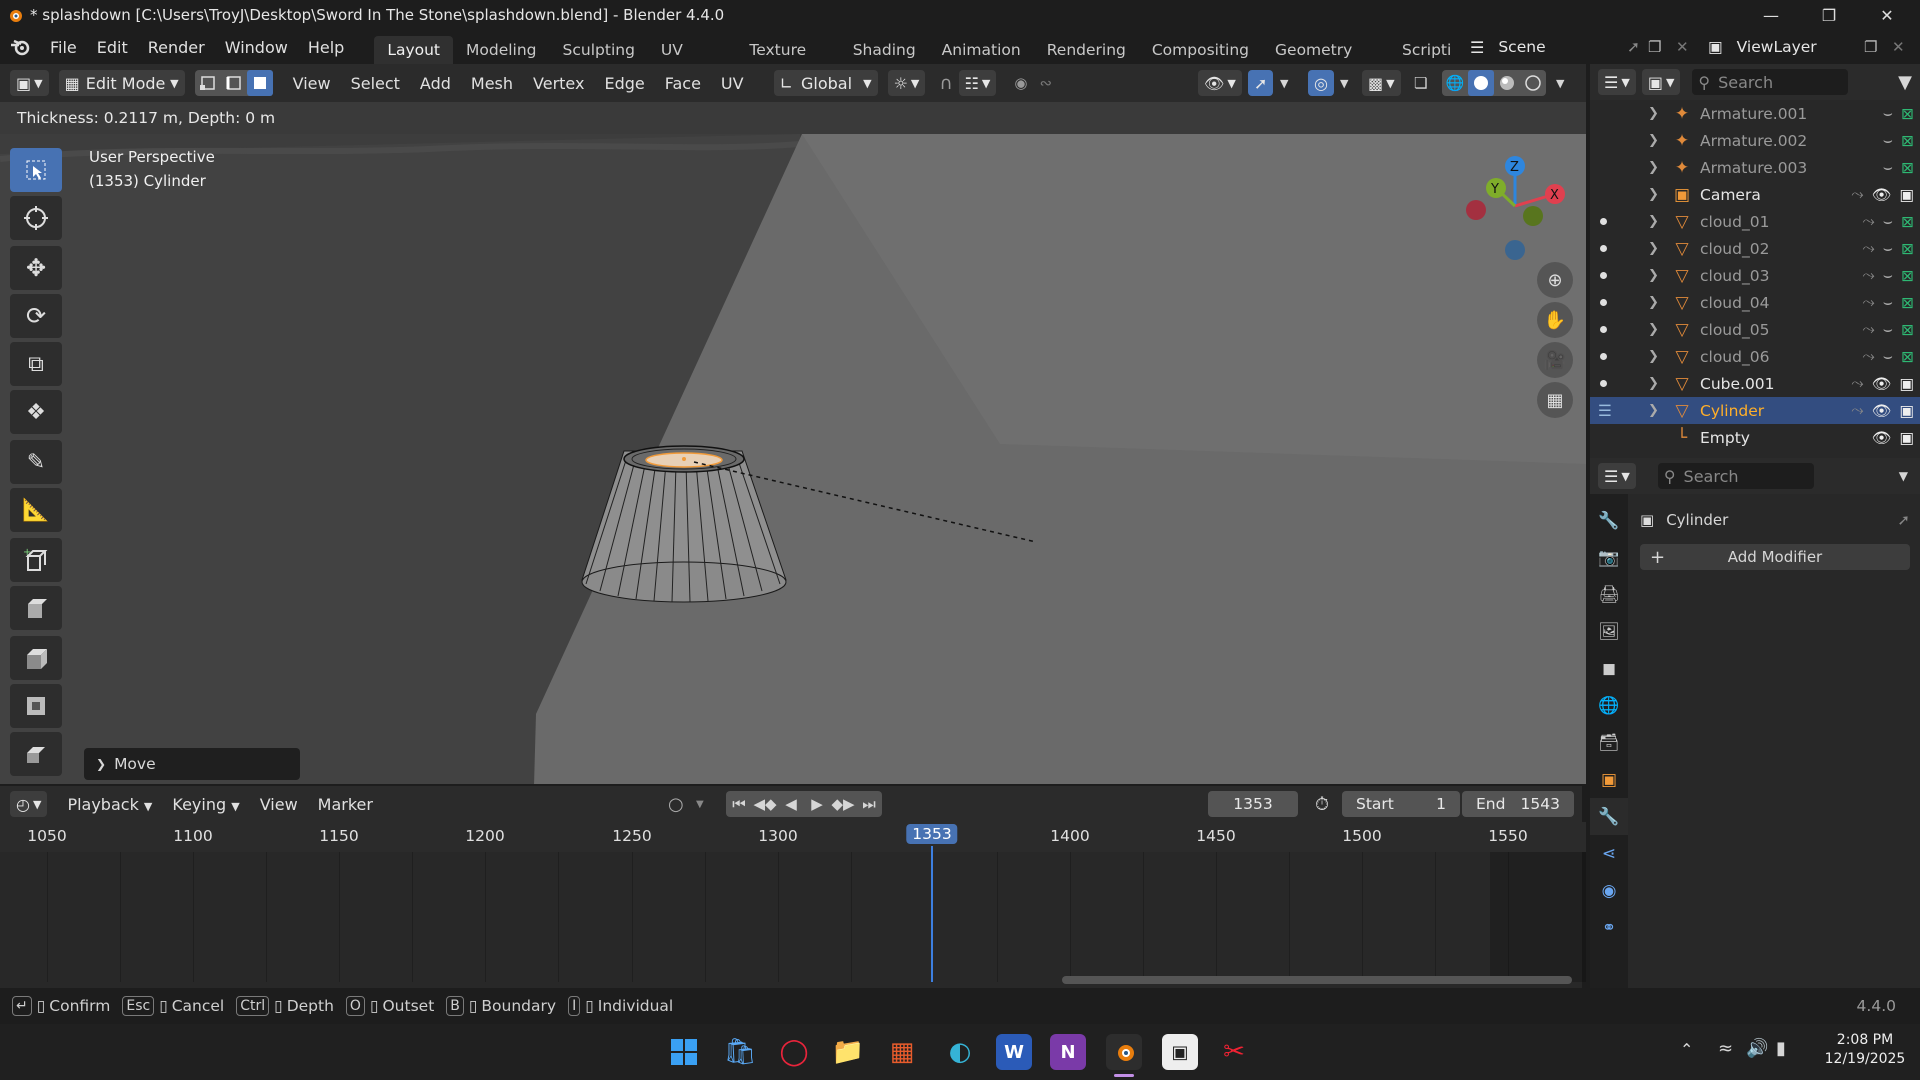  I want to click on outliner-editor-type-button: ☰ ▼, so click(1617, 82).